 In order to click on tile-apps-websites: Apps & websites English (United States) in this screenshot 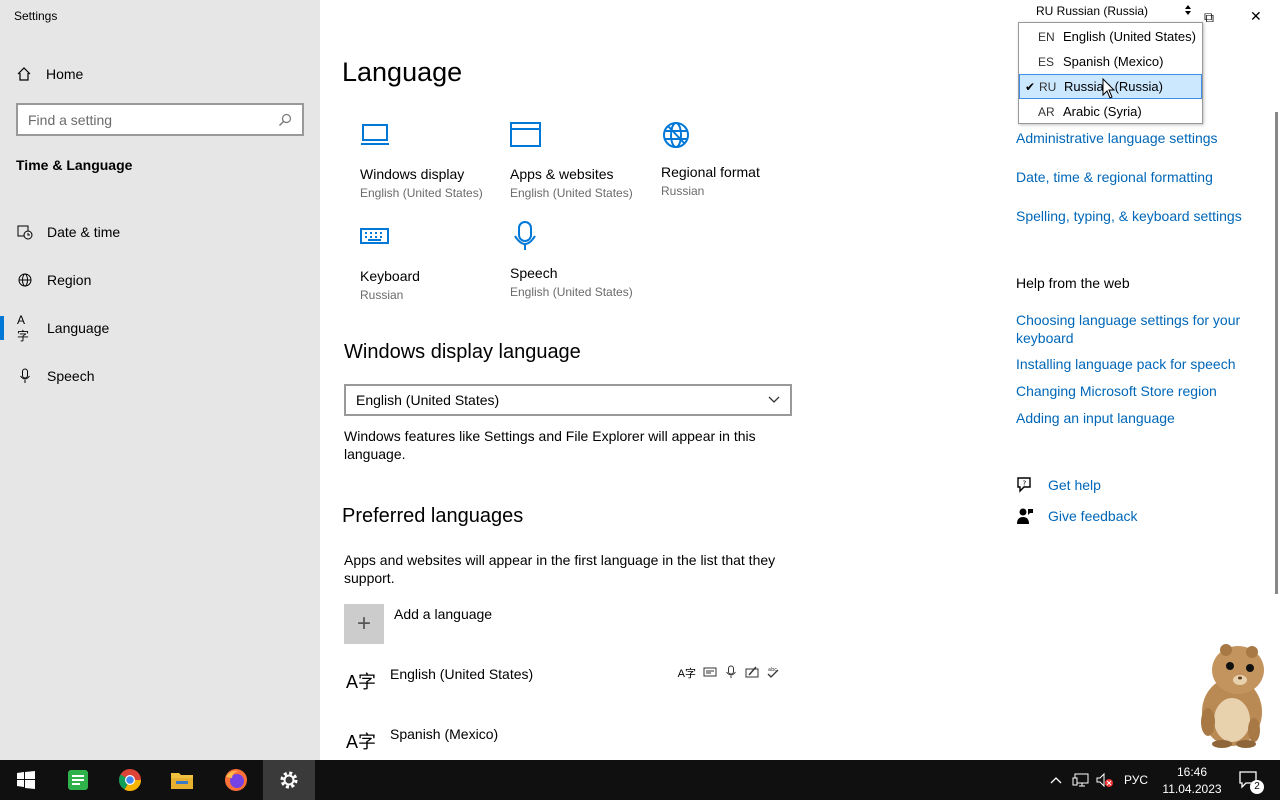, I will do `click(580, 161)`.